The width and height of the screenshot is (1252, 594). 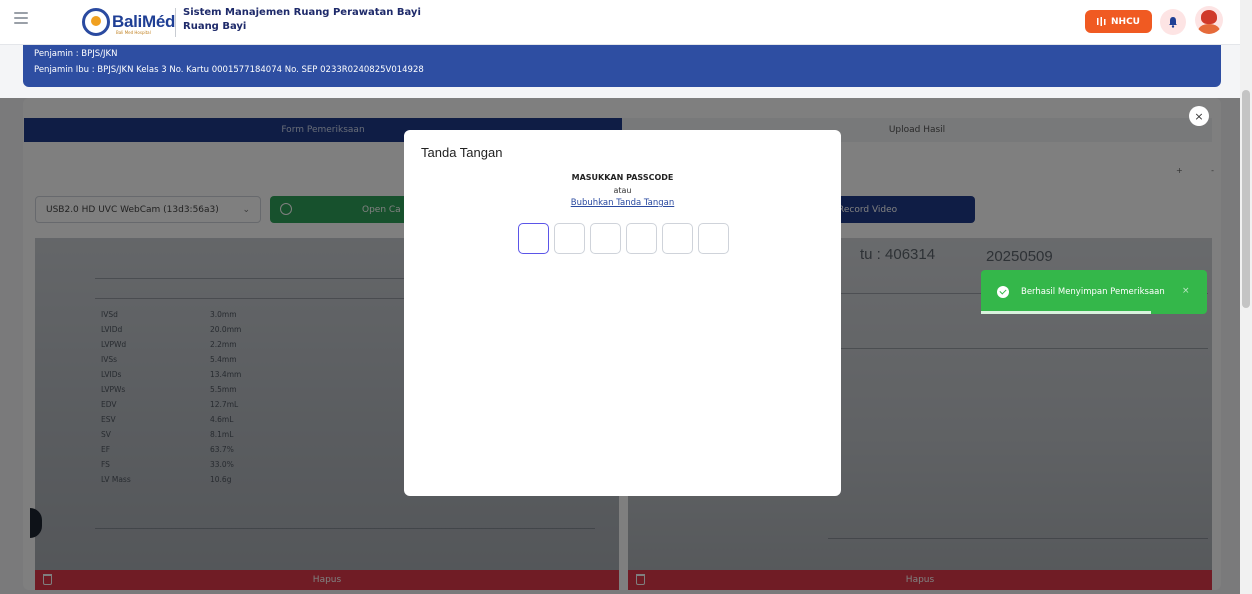 I want to click on apply-signature-link: Bubuhkan Tanda Tangan, so click(x=622, y=203).